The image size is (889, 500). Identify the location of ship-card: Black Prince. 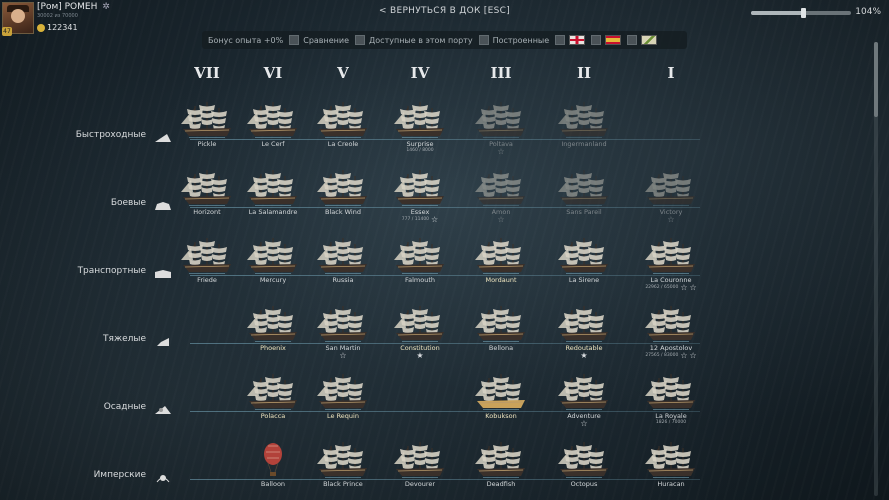
(343, 464).